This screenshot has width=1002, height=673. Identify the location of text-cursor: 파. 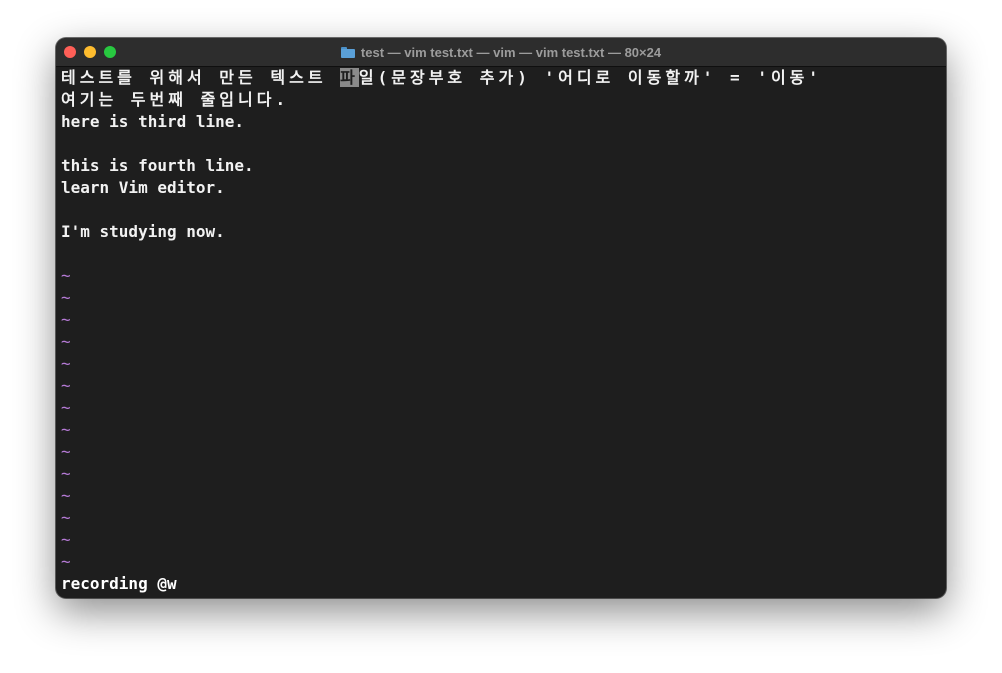
(349, 77).